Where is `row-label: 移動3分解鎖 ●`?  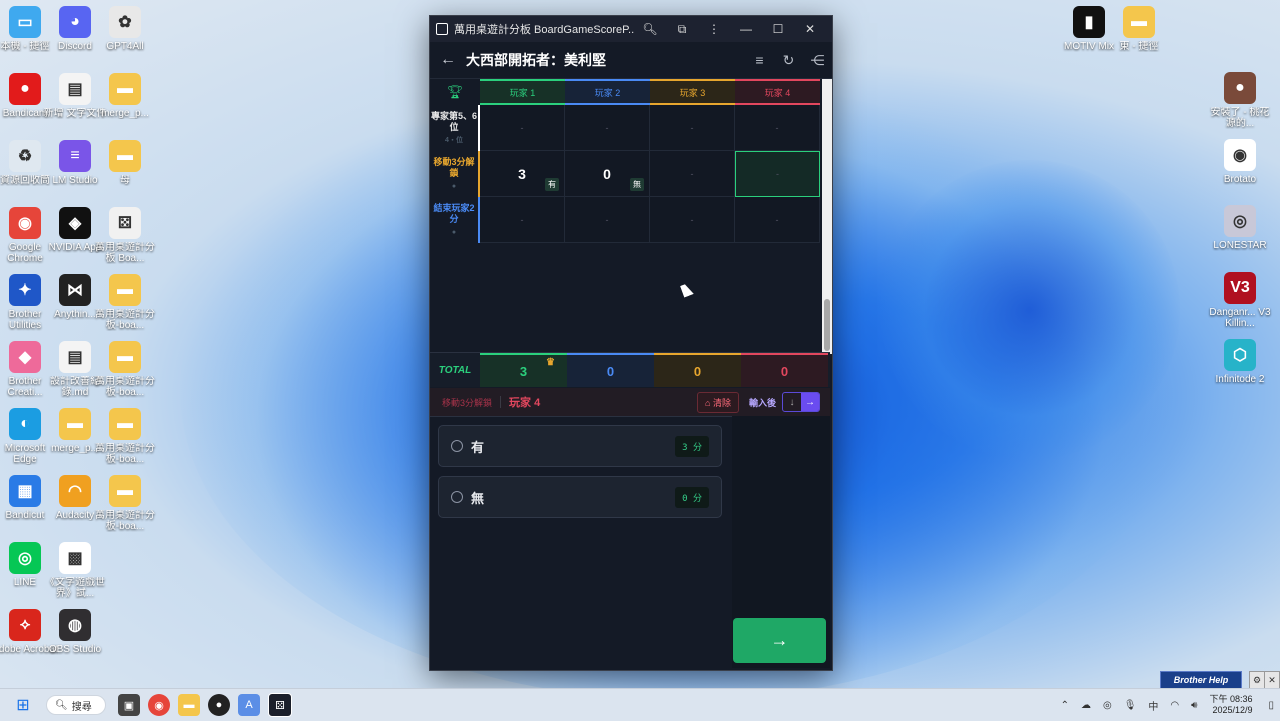 row-label: 移動3分解鎖 ● is located at coordinates (455, 174).